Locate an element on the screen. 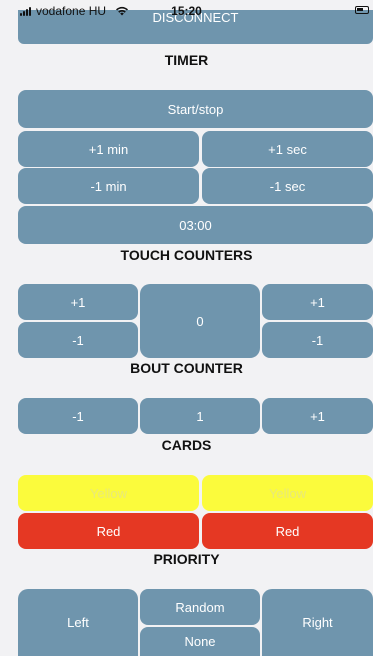 The width and height of the screenshot is (373, 656). priority-random-label: Random is located at coordinates (200, 607).